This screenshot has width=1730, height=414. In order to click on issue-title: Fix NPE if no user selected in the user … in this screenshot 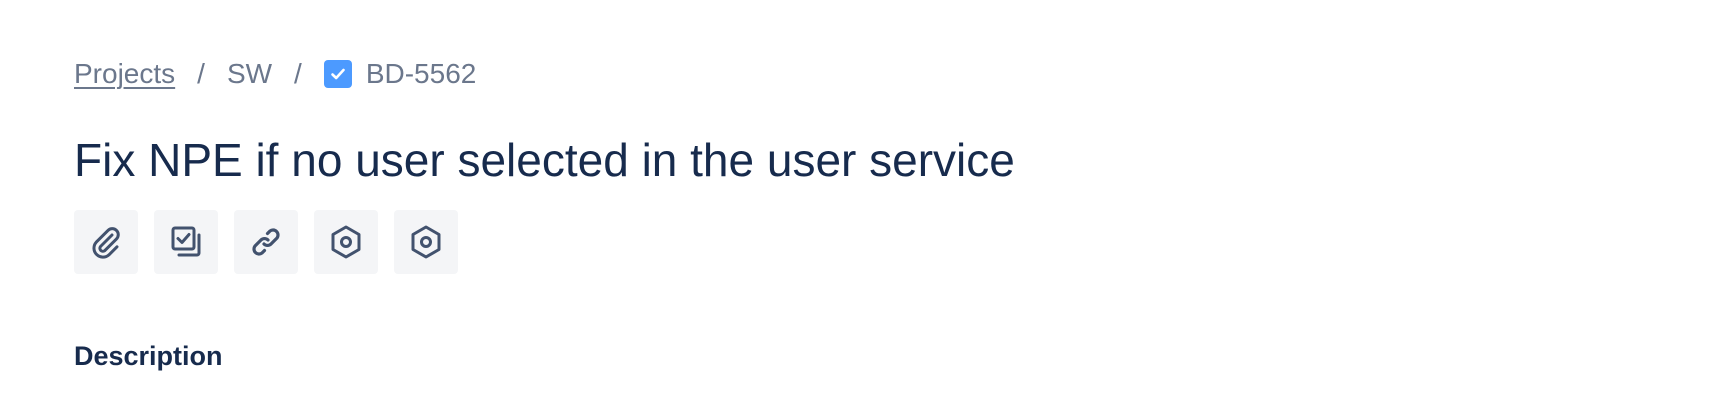, I will do `click(544, 160)`.